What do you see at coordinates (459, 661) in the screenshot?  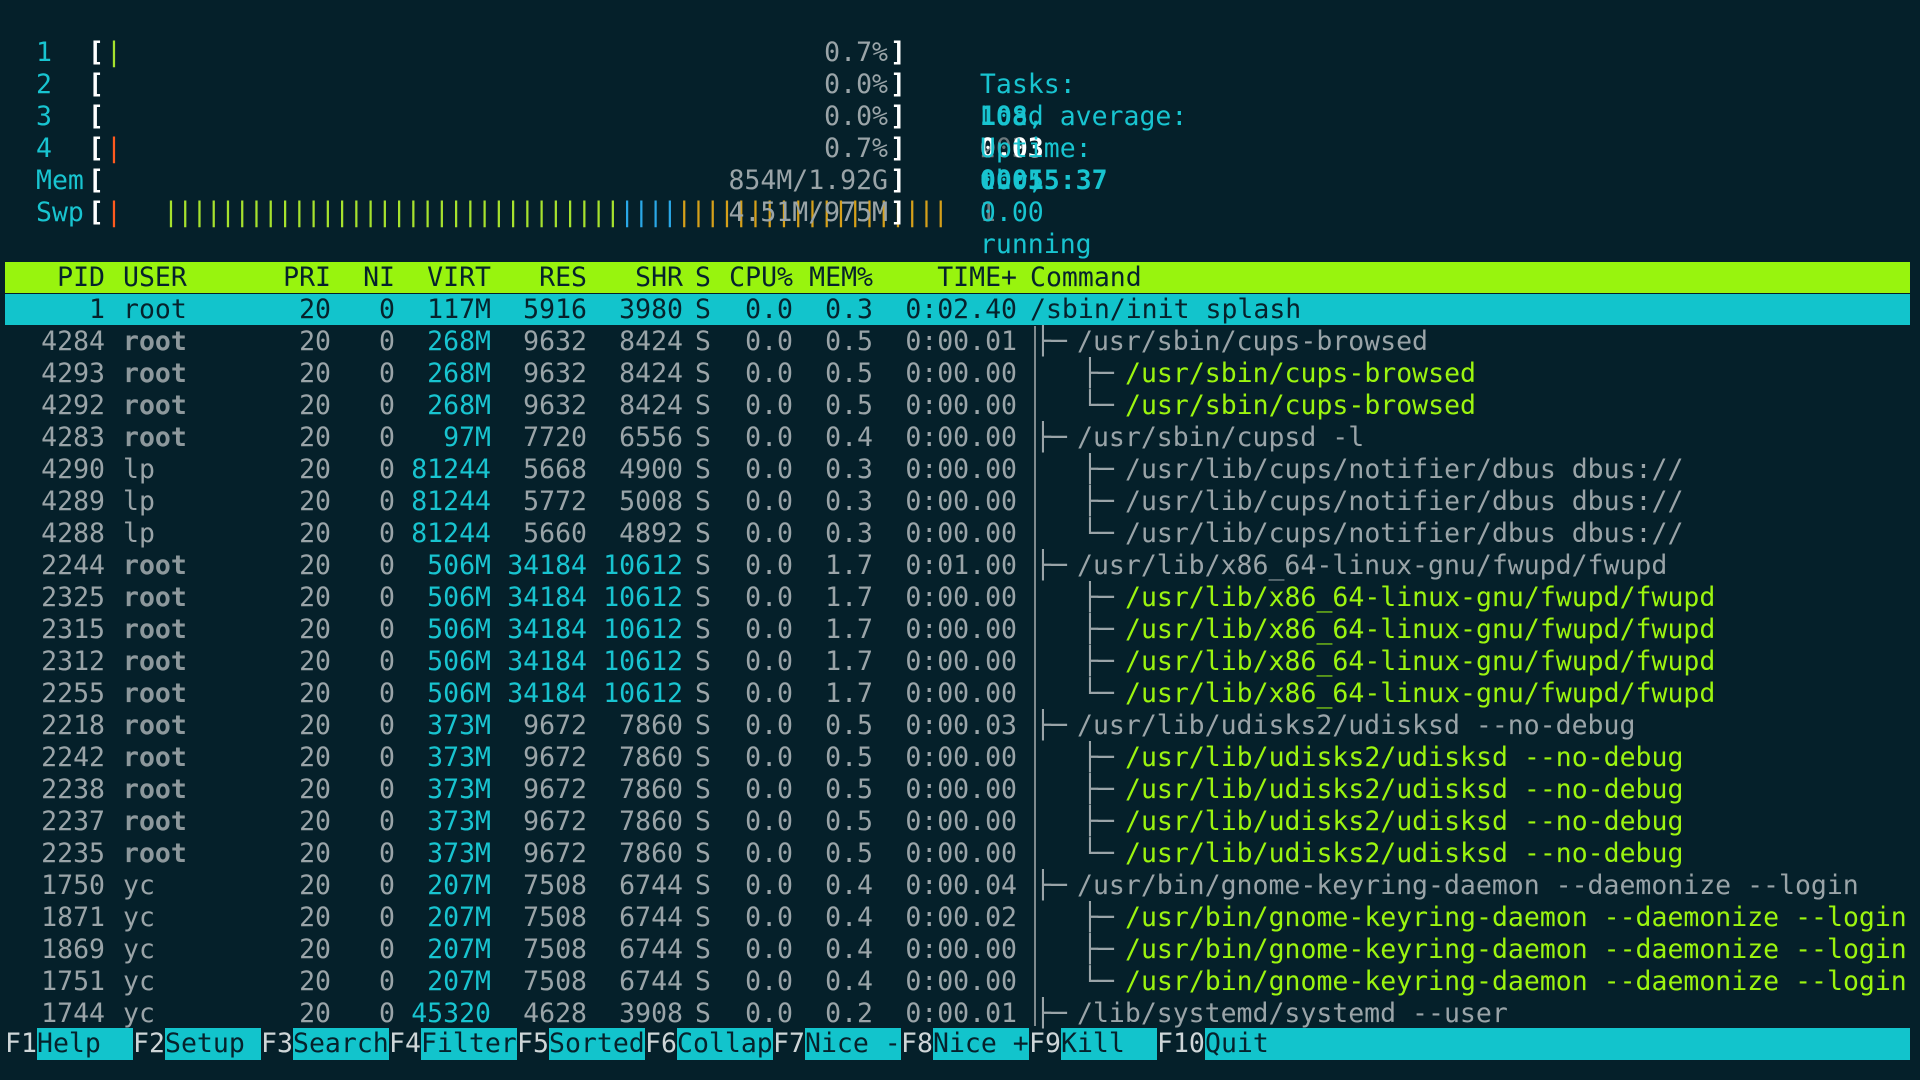 I see `cell-virt: 506M` at bounding box center [459, 661].